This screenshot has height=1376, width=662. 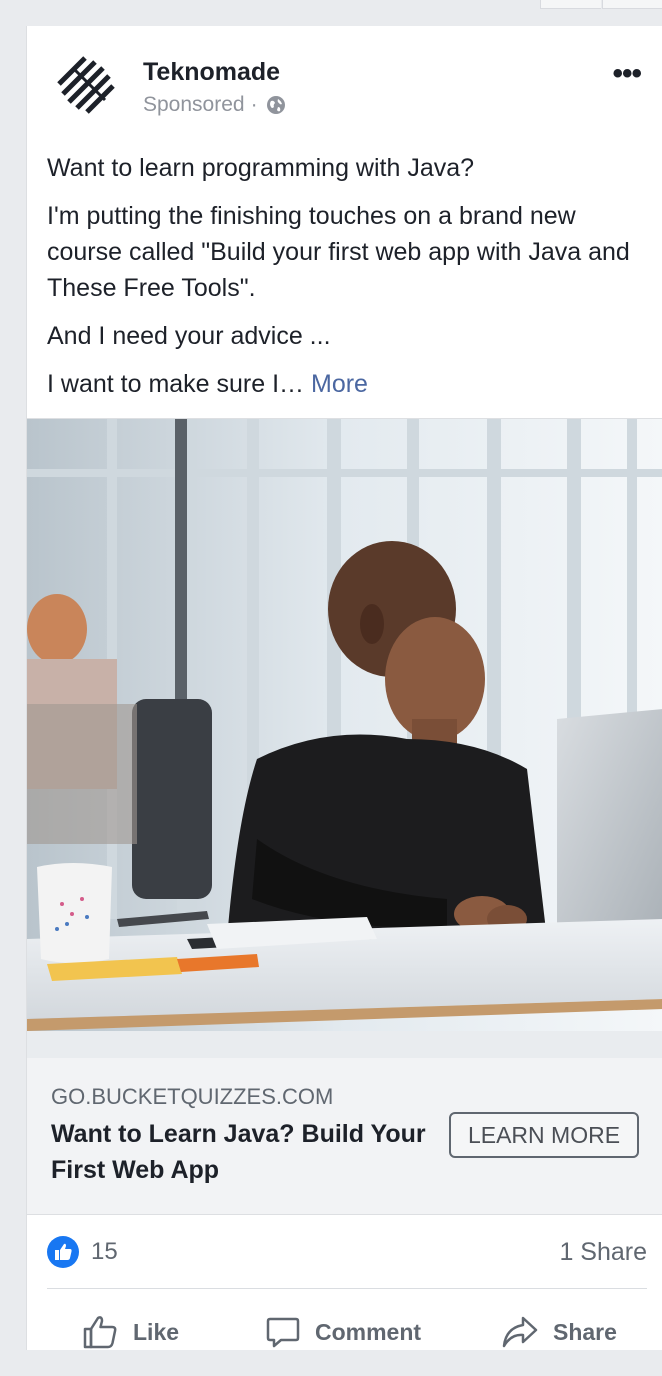 What do you see at coordinates (603, 1252) in the screenshot?
I see `share-count: 1 Share` at bounding box center [603, 1252].